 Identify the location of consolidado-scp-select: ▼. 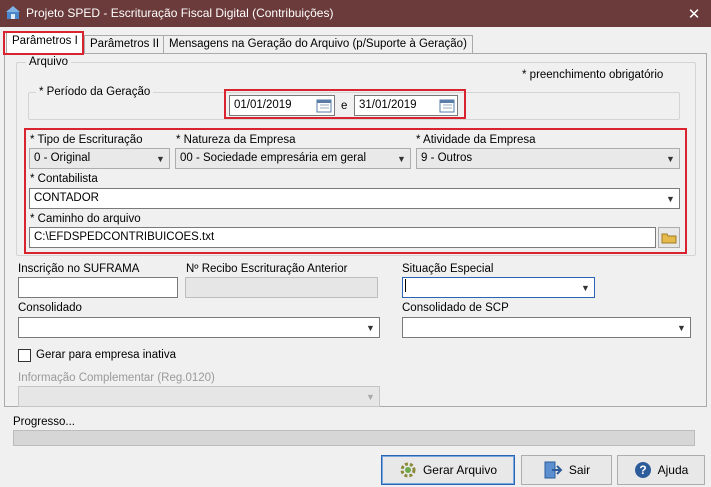
(546, 327).